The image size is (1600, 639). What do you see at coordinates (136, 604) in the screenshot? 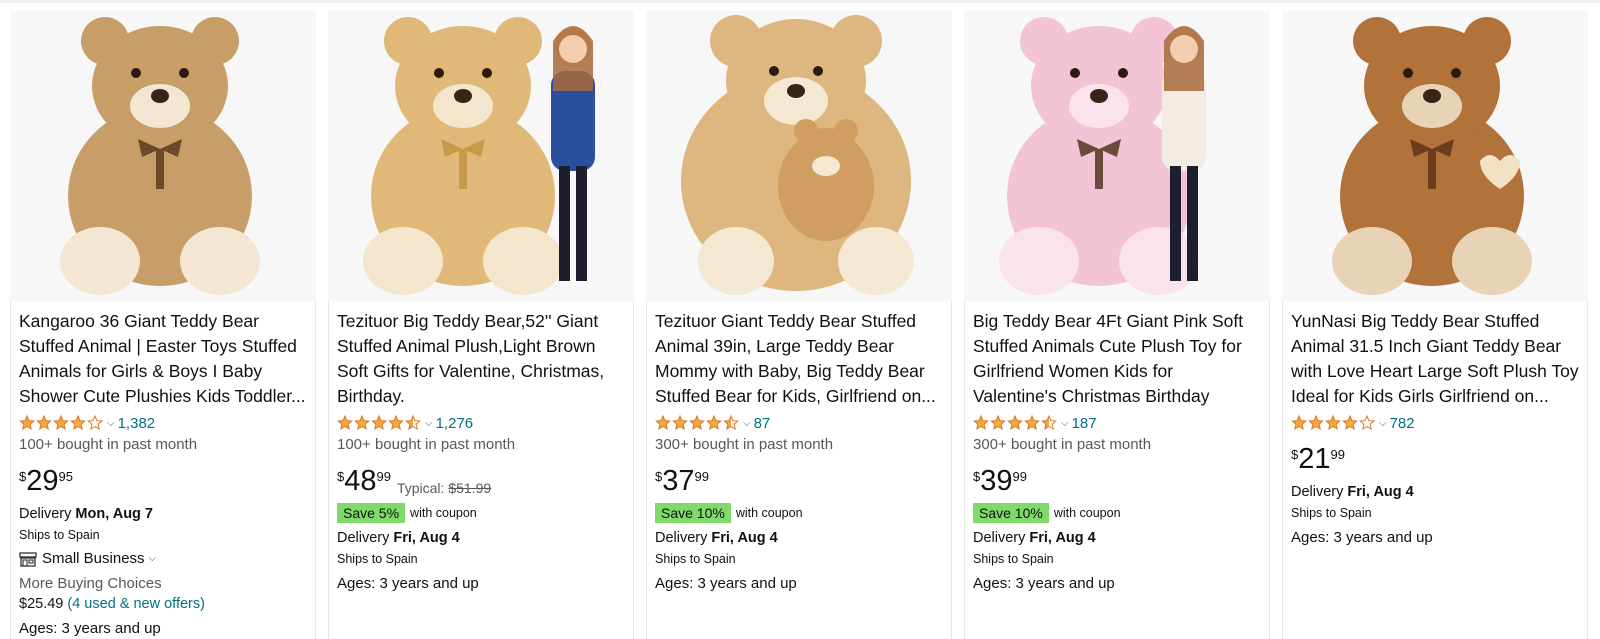
I see `used-offers-link: (4 used & new offers)` at bounding box center [136, 604].